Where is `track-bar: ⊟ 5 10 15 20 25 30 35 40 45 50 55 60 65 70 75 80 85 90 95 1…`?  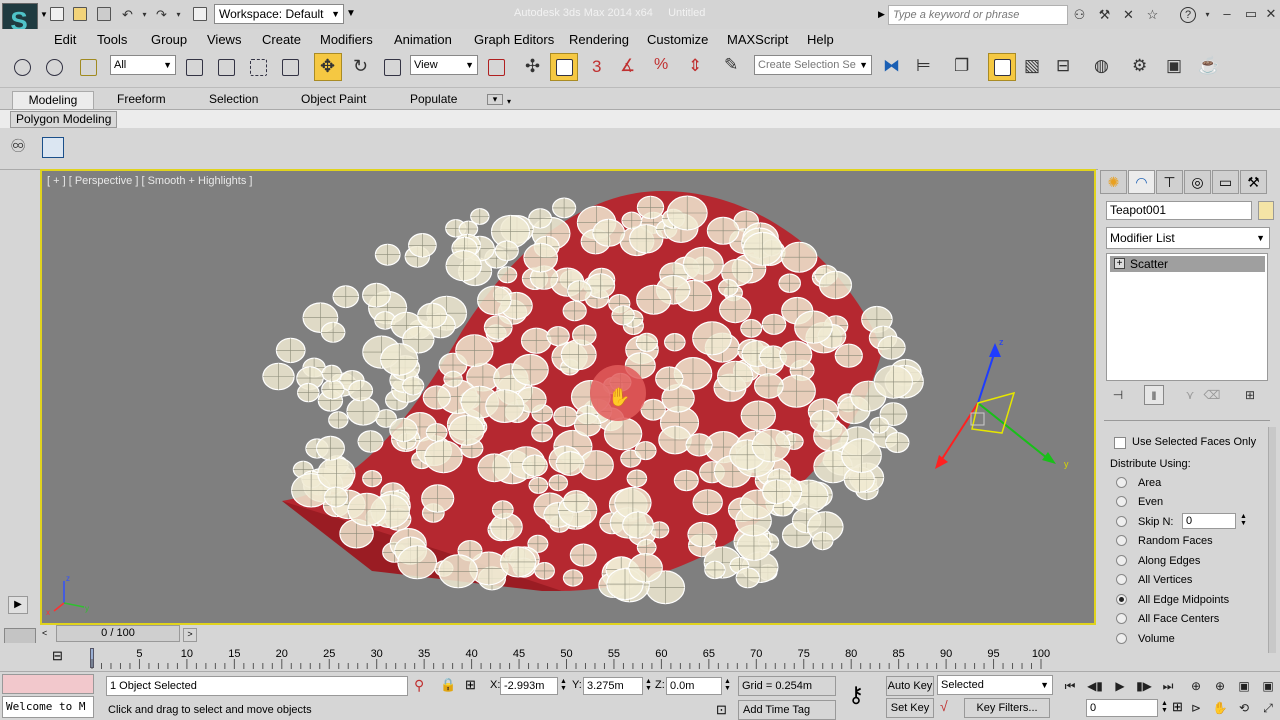
track-bar: ⊟ 5 10 15 20 25 30 35 40 45 50 55 60 65 70 75 80 85 90 95 1… is located at coordinates (549, 657).